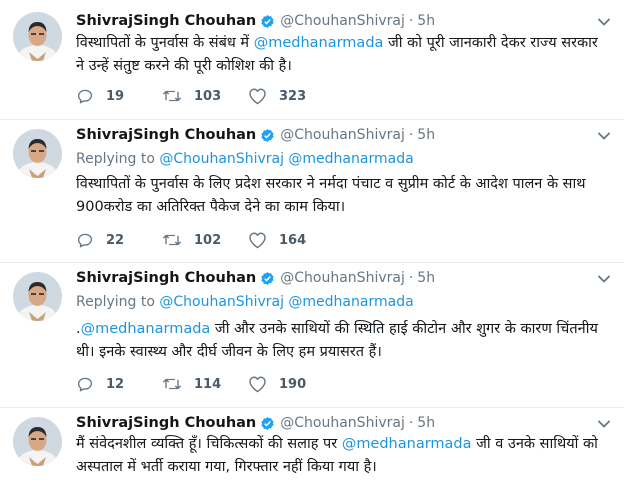 The image size is (624, 486). I want to click on reply-button: 22, so click(119, 240).